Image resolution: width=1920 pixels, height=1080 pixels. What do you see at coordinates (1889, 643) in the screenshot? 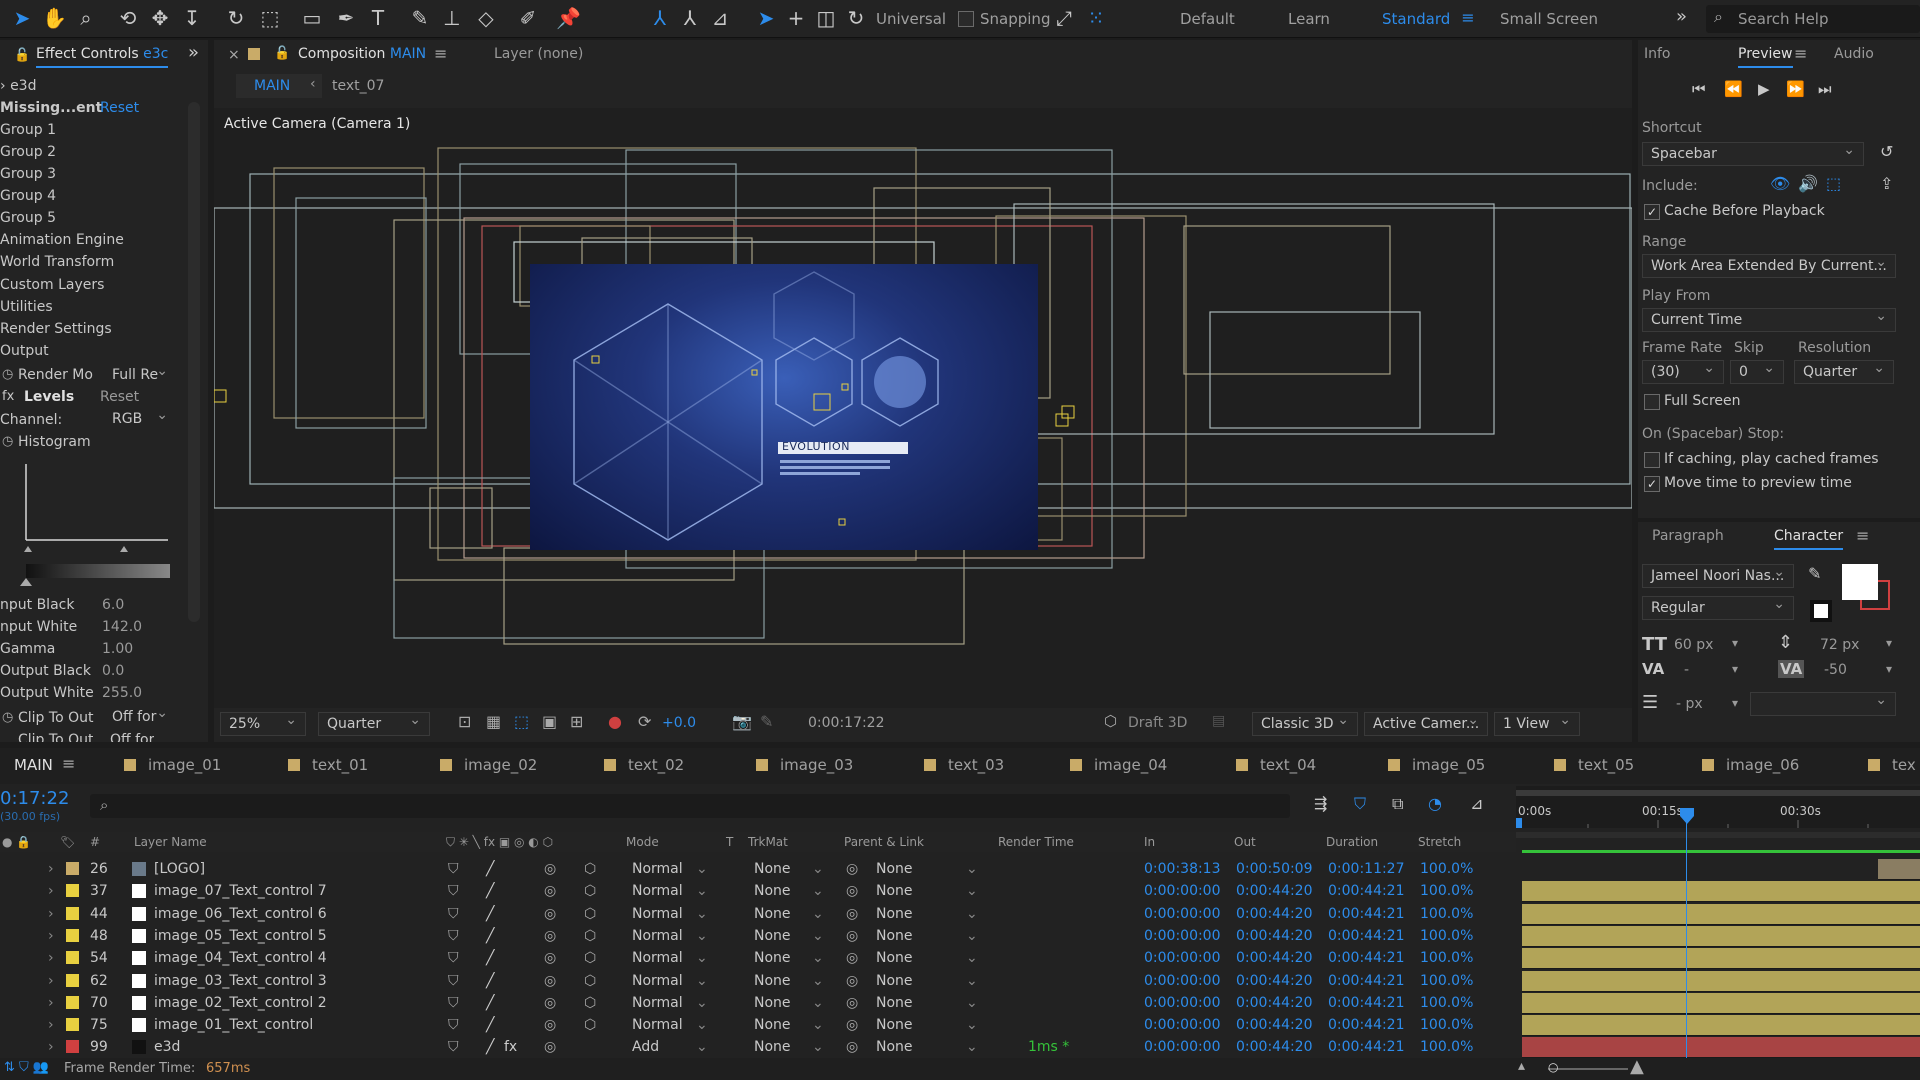
I see `leading-dropdown-icon: ▾` at bounding box center [1889, 643].